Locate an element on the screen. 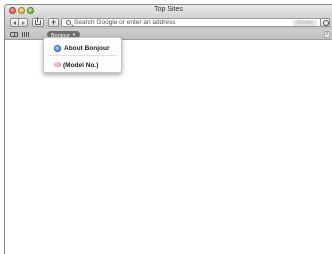 Image resolution: width=332 pixels, height=254 pixels. back-arrow-icon is located at coordinates (14, 22).